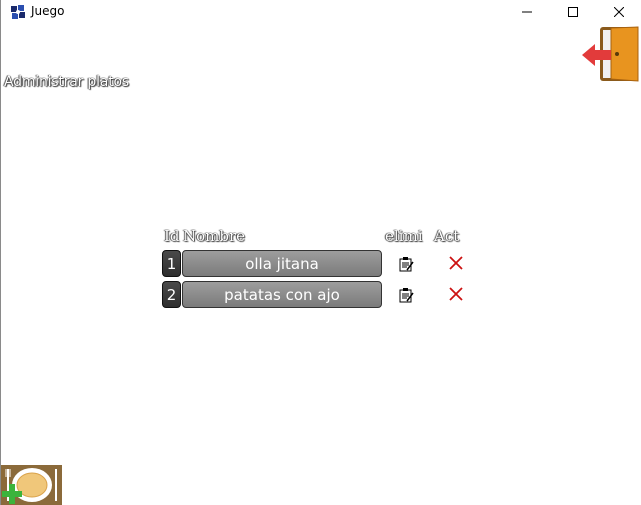 The image size is (641, 505). What do you see at coordinates (404, 236) in the screenshot?
I see `header-delete: elimi` at bounding box center [404, 236].